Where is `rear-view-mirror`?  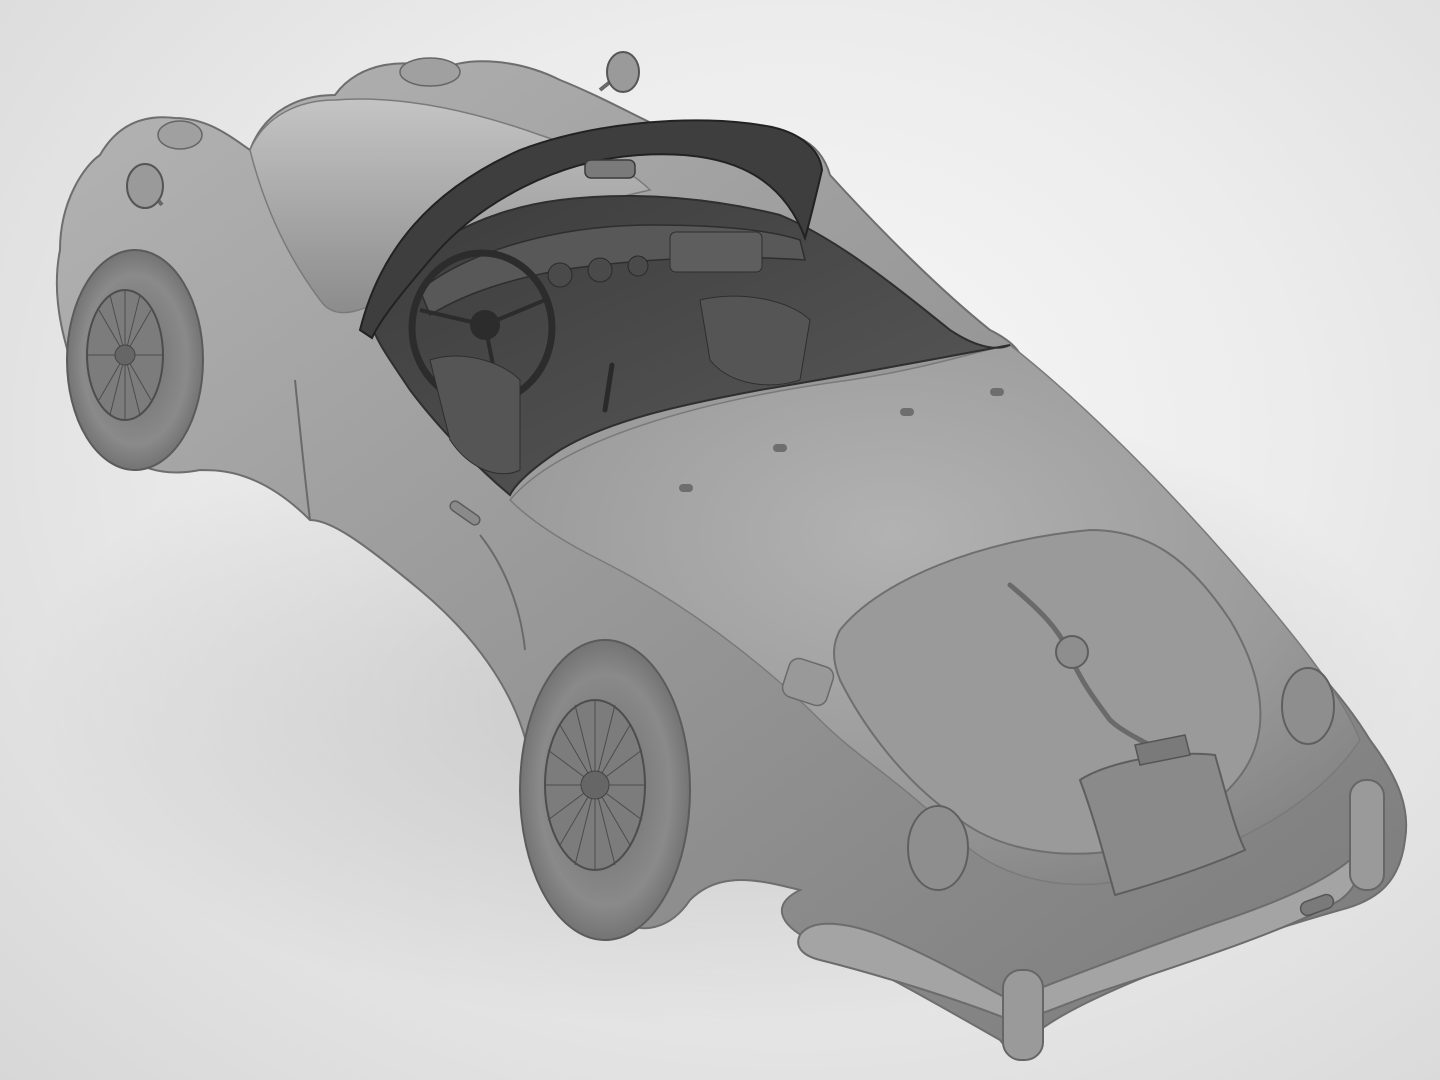
rear-view-mirror is located at coordinates (610, 169).